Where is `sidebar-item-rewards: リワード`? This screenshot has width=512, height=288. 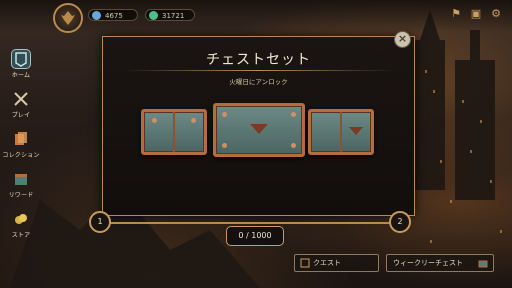
sidebar-item-rewards: リワード is located at coordinates (21, 184).